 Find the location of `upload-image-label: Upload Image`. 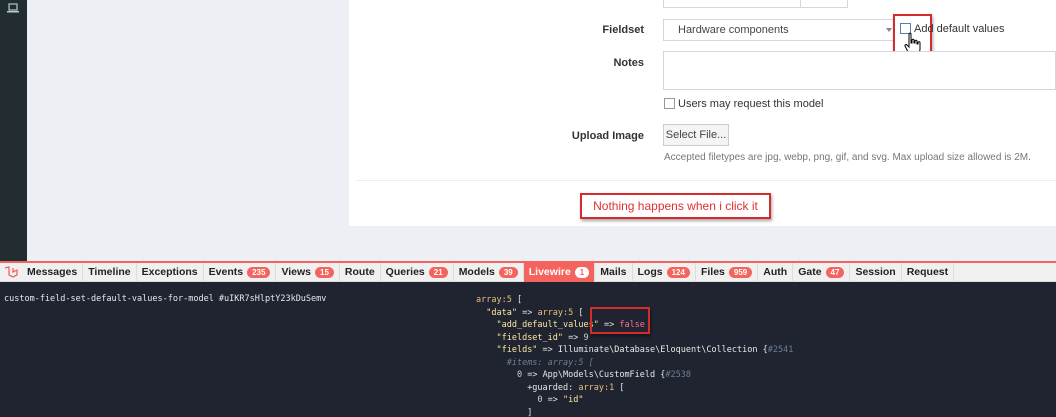

upload-image-label: Upload Image is located at coordinates (607, 136).